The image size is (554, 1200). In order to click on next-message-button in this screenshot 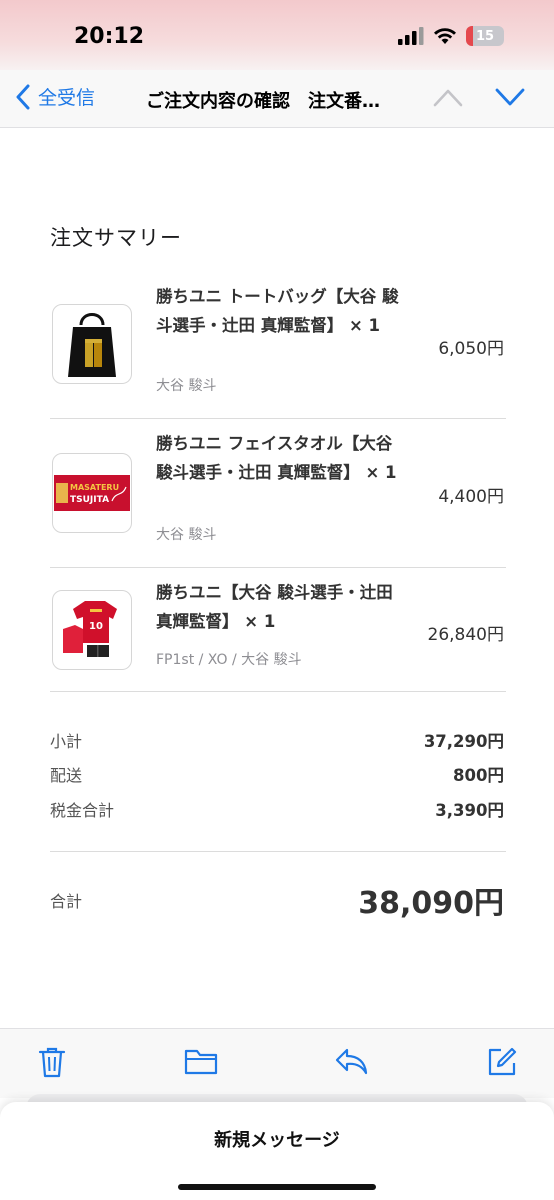, I will do `click(510, 99)`.